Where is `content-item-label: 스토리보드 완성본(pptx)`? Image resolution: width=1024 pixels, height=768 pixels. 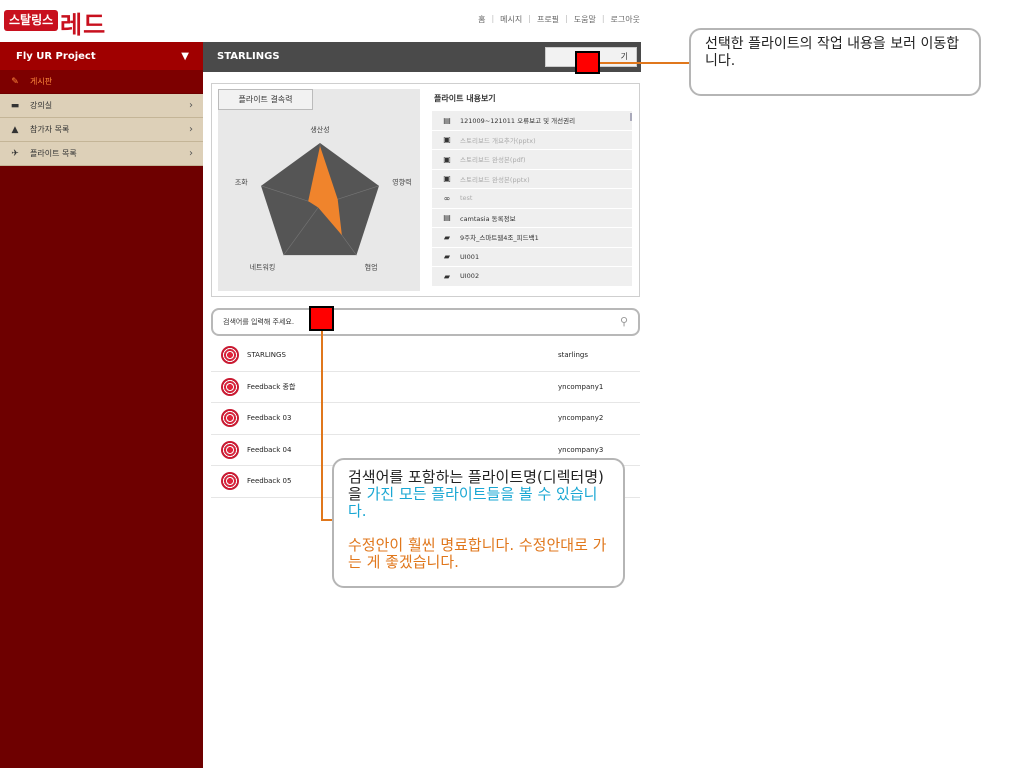 content-item-label: 스토리보드 완성본(pptx) is located at coordinates (495, 179).